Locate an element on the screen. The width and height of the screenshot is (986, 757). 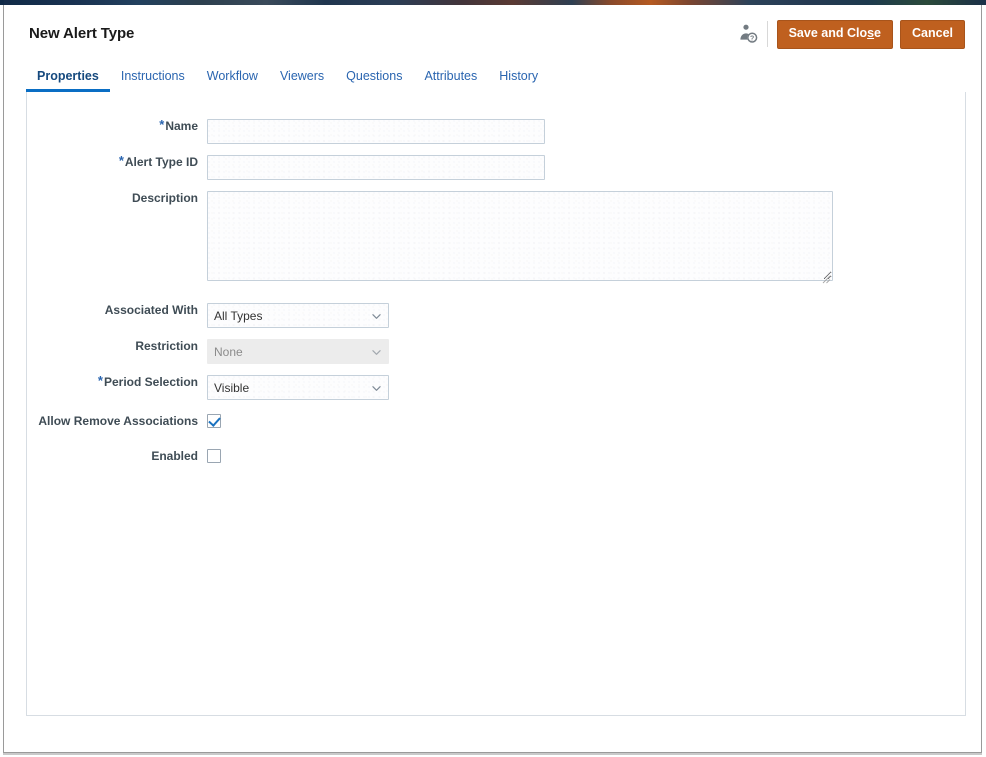
description-wrapper is located at coordinates (520, 238).